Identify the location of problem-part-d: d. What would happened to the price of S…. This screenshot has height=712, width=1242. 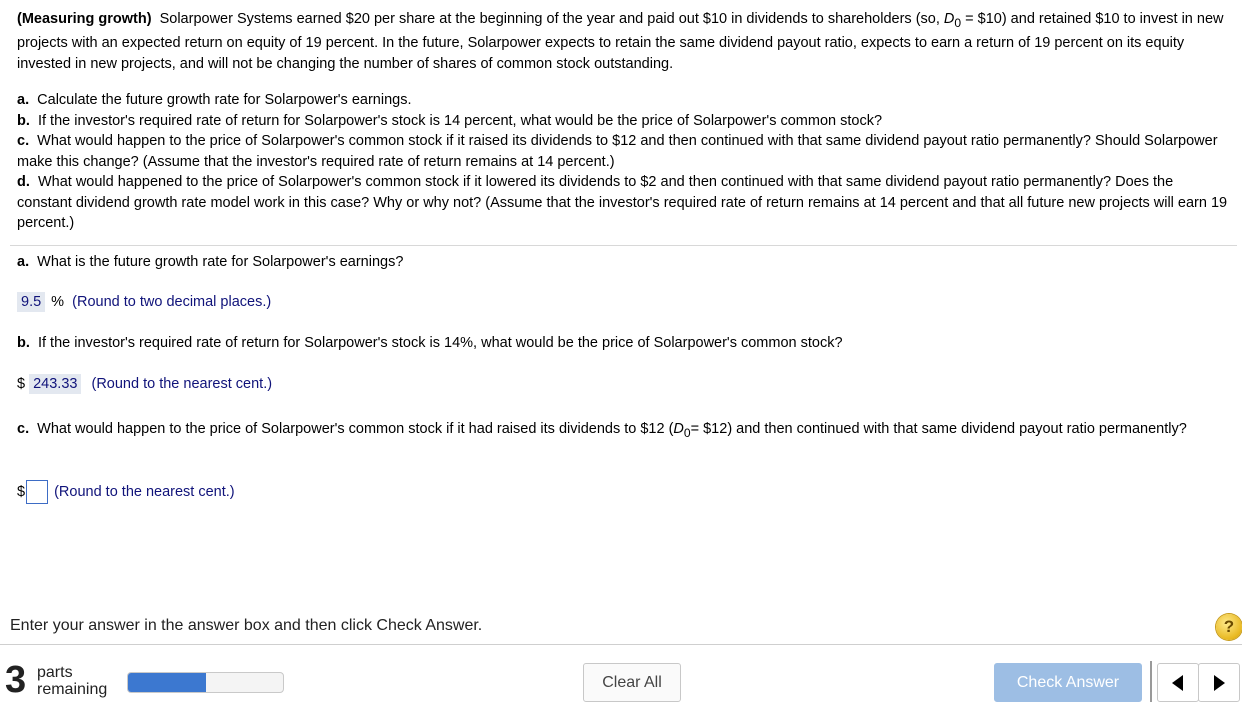
(623, 203).